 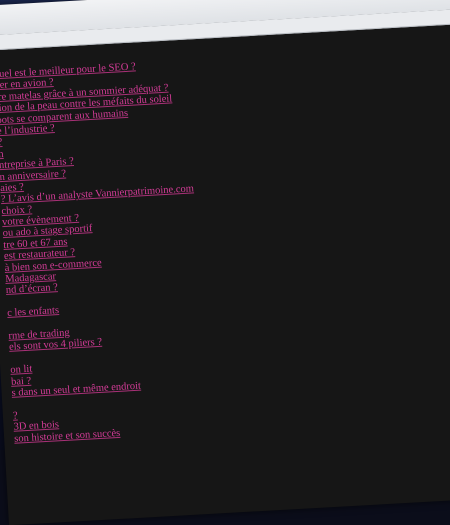 What do you see at coordinates (67, 435) in the screenshot?
I see `article-link: son histoire et son succès` at bounding box center [67, 435].